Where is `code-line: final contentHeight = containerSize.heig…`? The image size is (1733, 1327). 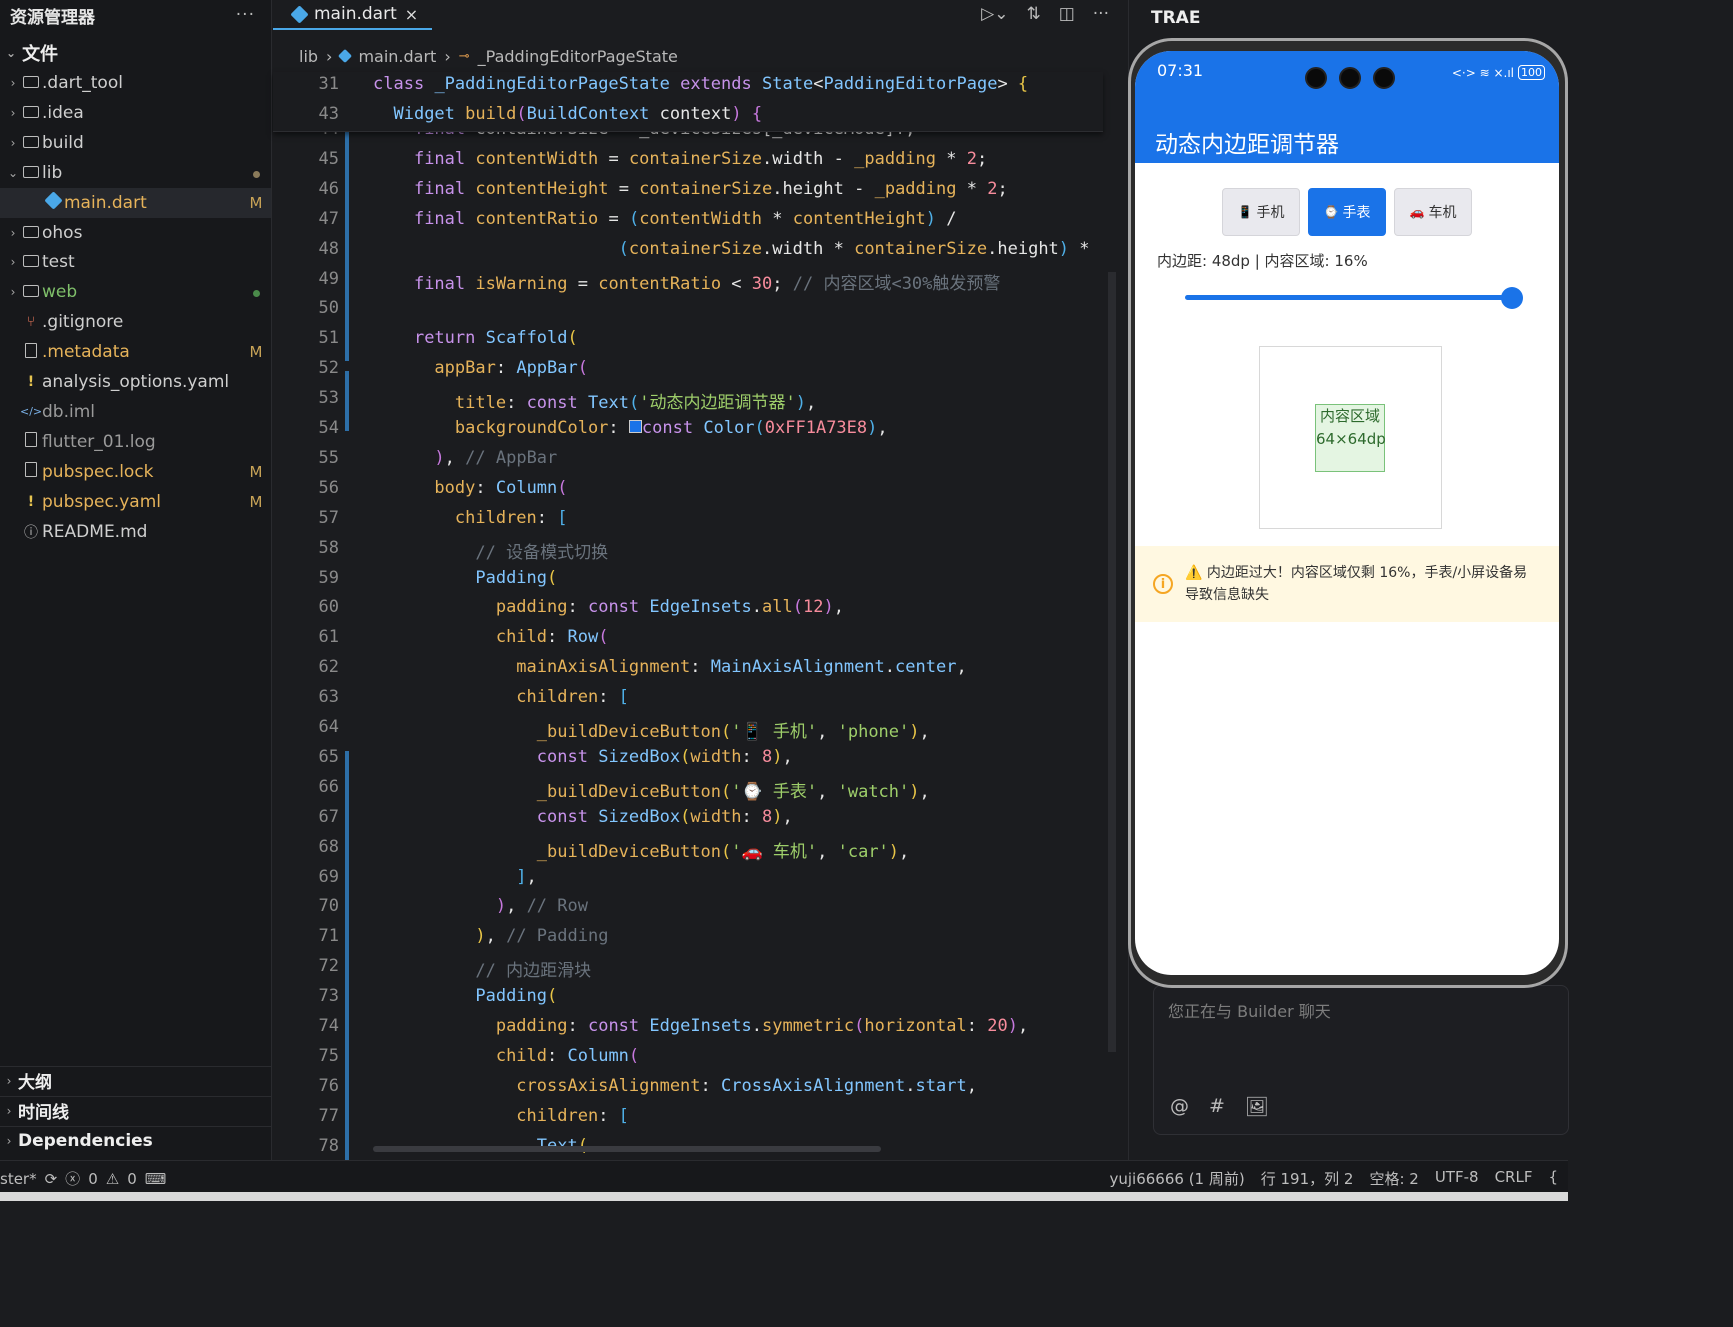
code-line: final contentHeight = containerSize.heig… is located at coordinates (690, 189).